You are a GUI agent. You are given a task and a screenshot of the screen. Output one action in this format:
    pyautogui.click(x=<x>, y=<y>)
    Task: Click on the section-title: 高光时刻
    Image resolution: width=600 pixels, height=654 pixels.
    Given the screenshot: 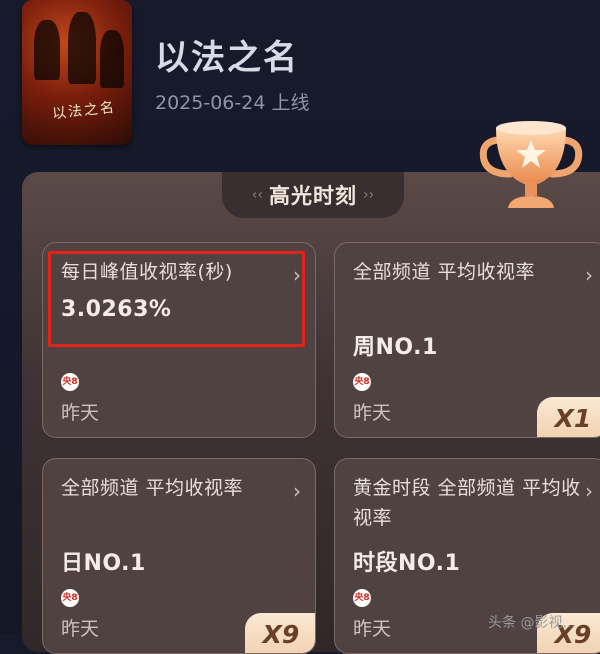 What is the action you would take?
    pyautogui.click(x=313, y=196)
    